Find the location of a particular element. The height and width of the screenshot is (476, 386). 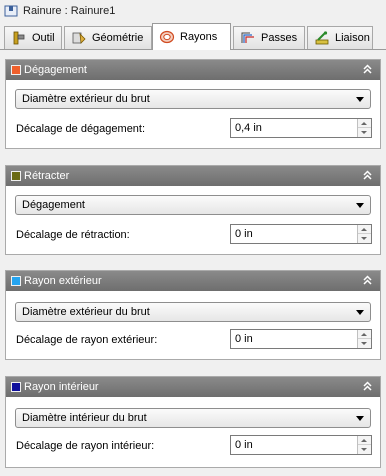

select-value: Diamètre intérieur du brut is located at coordinates (84, 418).